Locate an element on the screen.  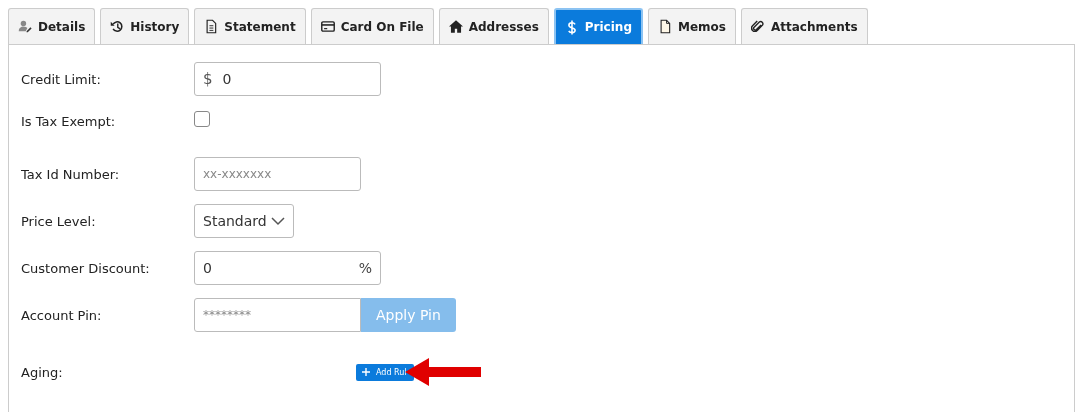
field-label: Customer Discount: is located at coordinates (86, 268).